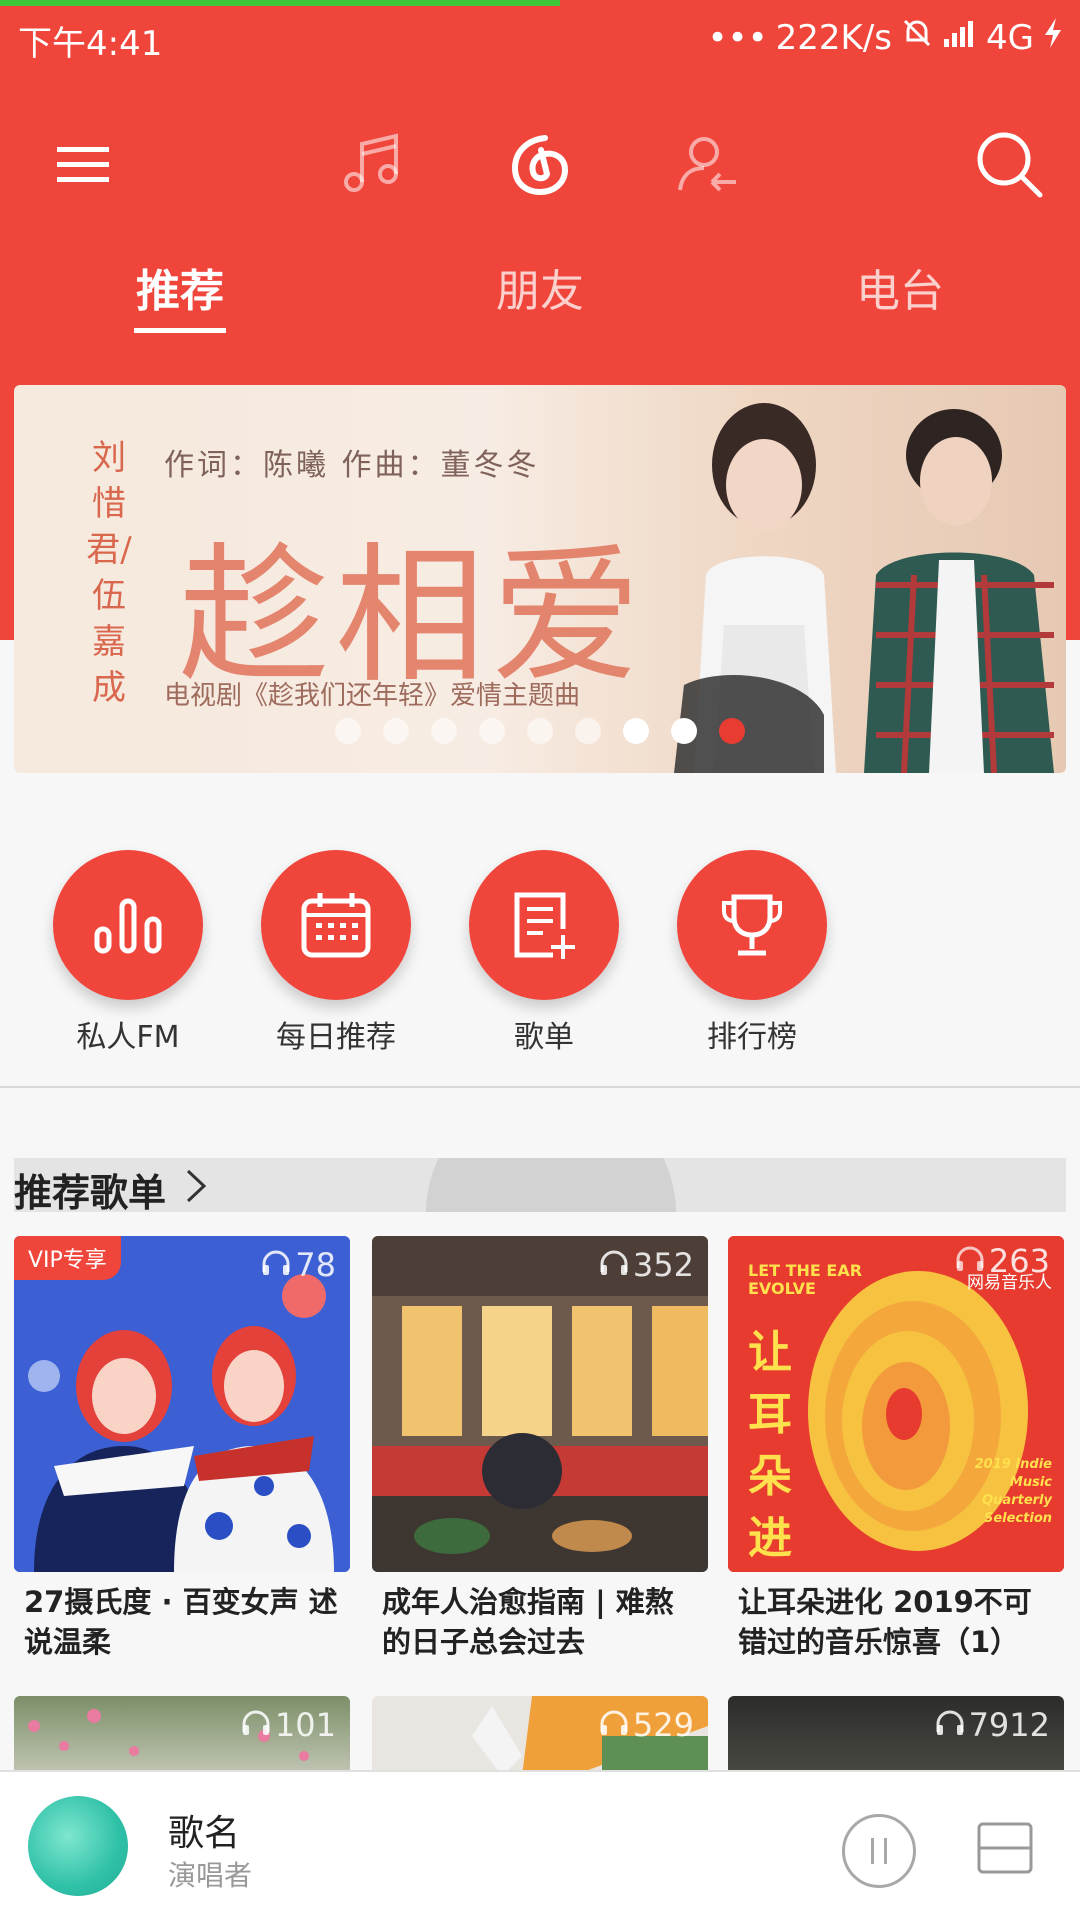 The image size is (1080, 1920). What do you see at coordinates (540, 291) in the screenshot?
I see `tab-friends-label: 朋友` at bounding box center [540, 291].